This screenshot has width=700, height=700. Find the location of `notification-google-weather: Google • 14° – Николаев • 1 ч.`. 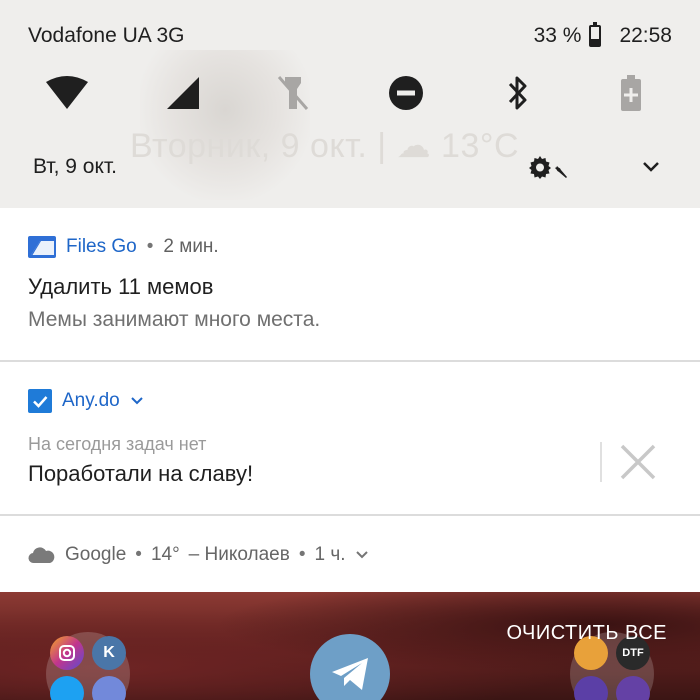

notification-google-weather: Google • 14° – Николаев • 1 ч. is located at coordinates (350, 554).